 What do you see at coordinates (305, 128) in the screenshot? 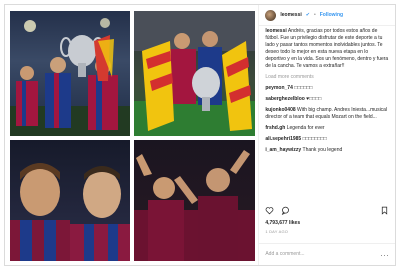
I see `comment-text: Legenda for ever` at bounding box center [305, 128].